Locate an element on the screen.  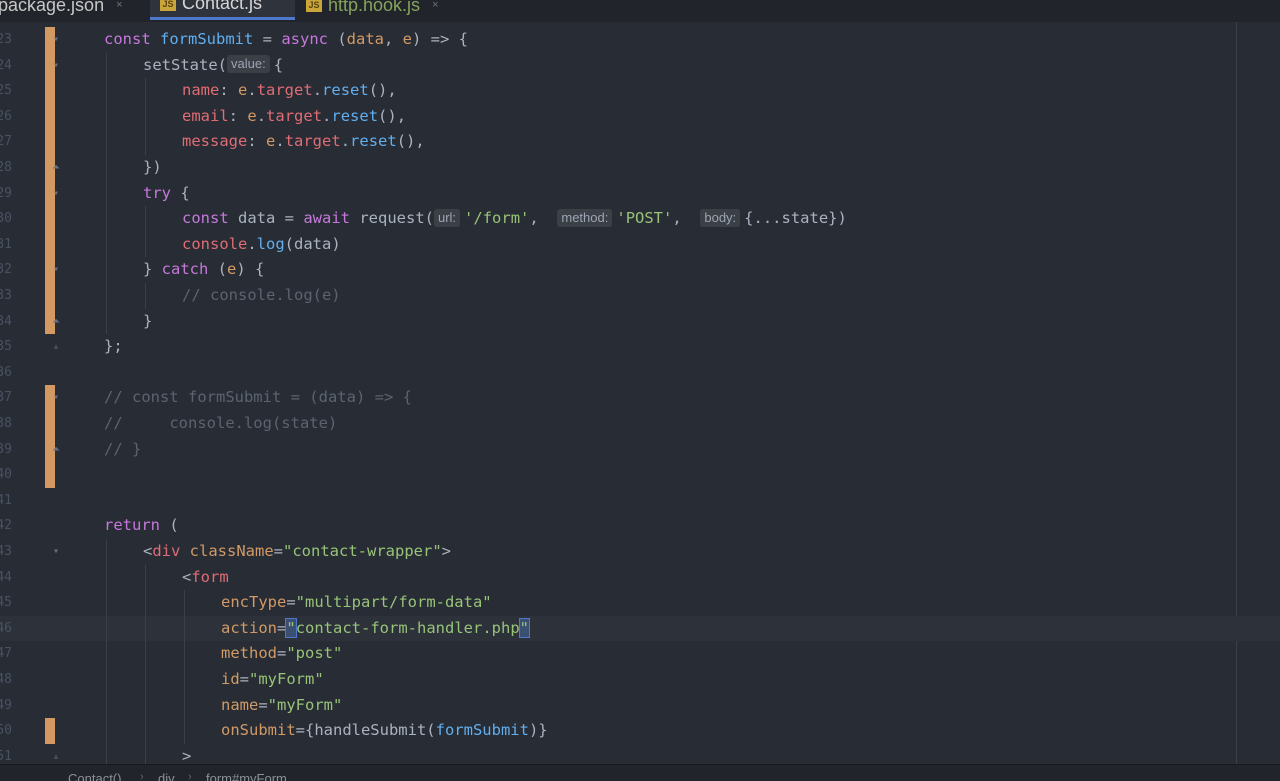
code-content: encType="multipart/form-data" is located at coordinates (356, 603).